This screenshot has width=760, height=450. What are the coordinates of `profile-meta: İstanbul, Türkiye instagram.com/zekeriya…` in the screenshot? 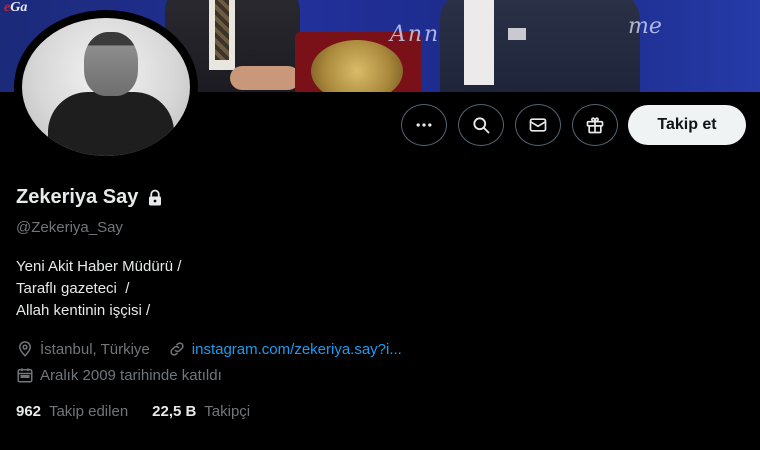 It's located at (218, 349).